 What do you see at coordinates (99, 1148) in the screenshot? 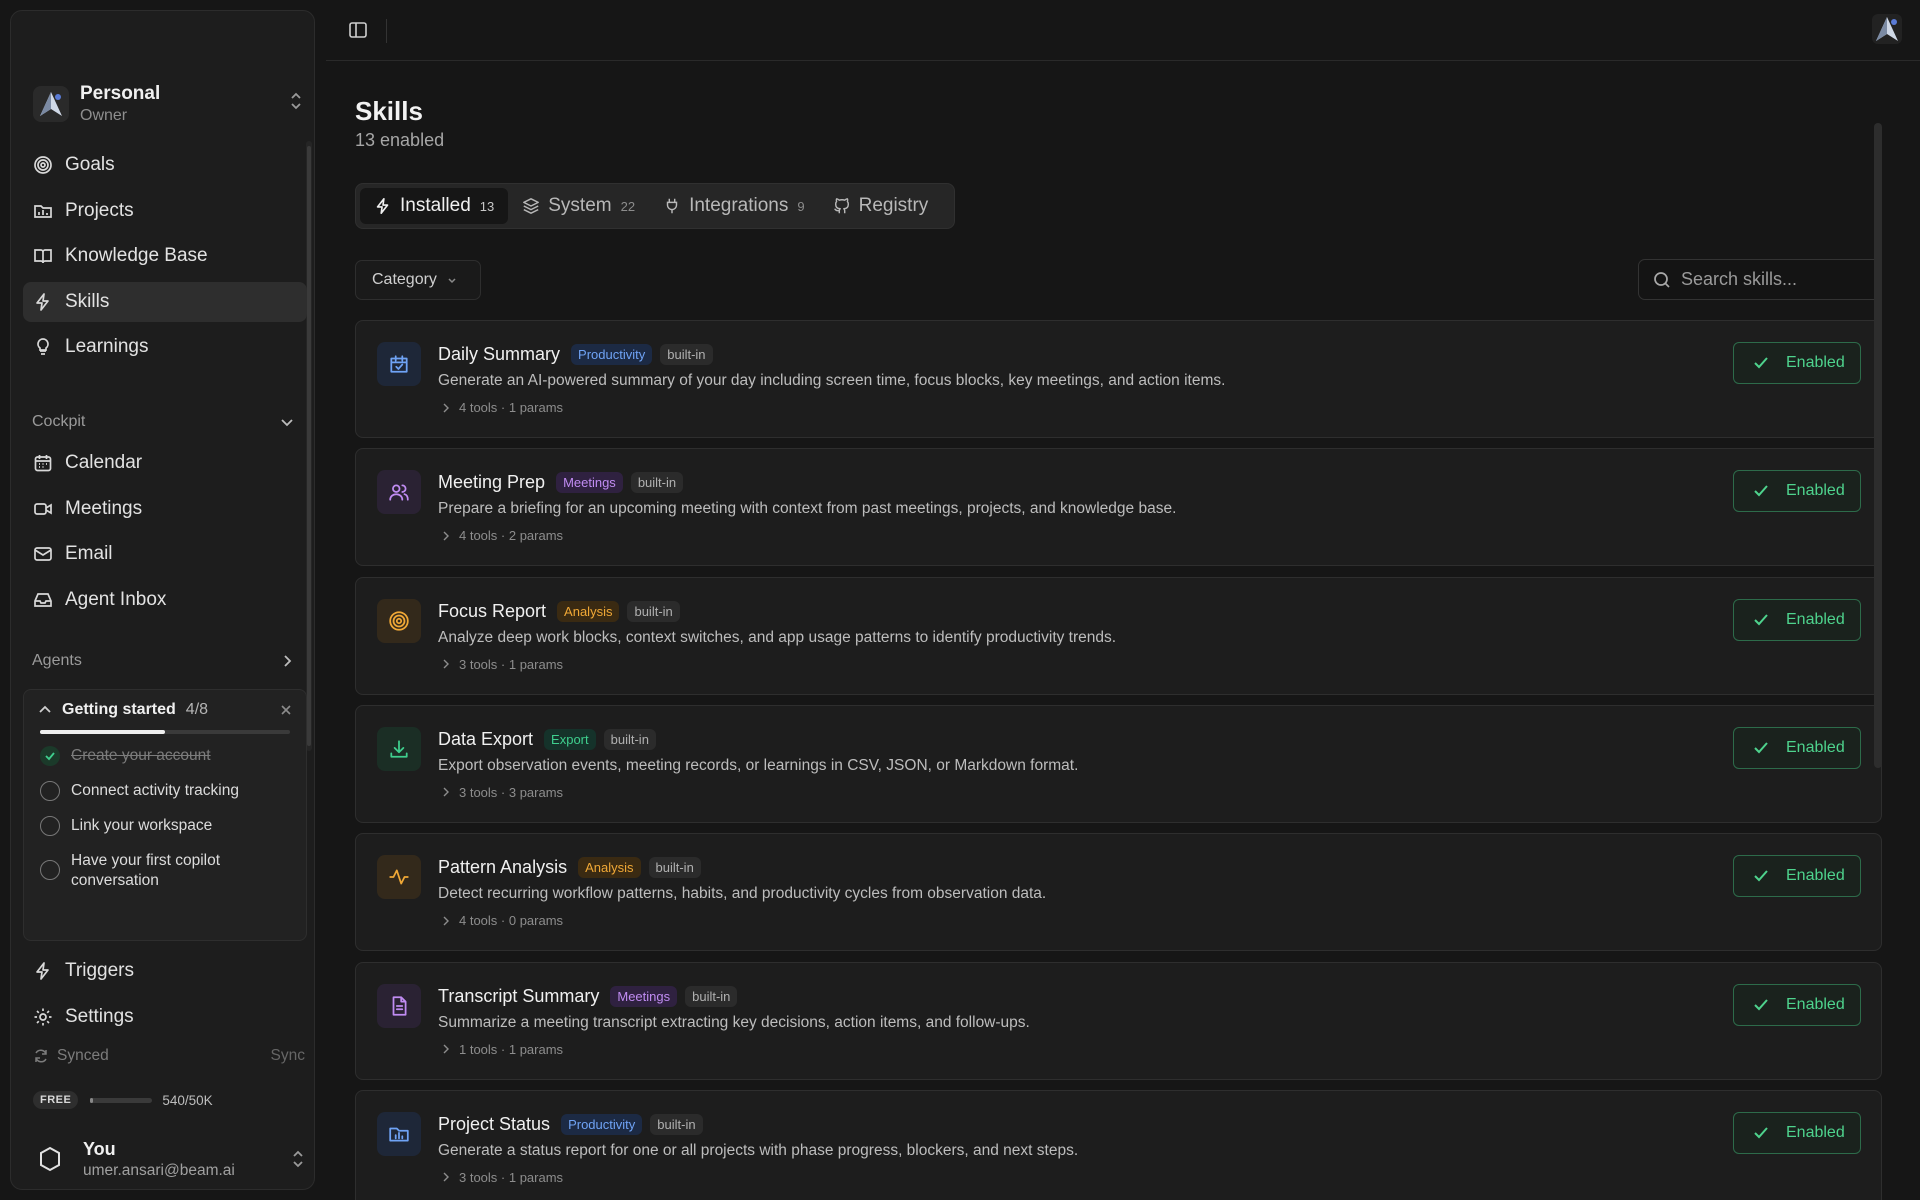
I see `user-name: You` at bounding box center [99, 1148].